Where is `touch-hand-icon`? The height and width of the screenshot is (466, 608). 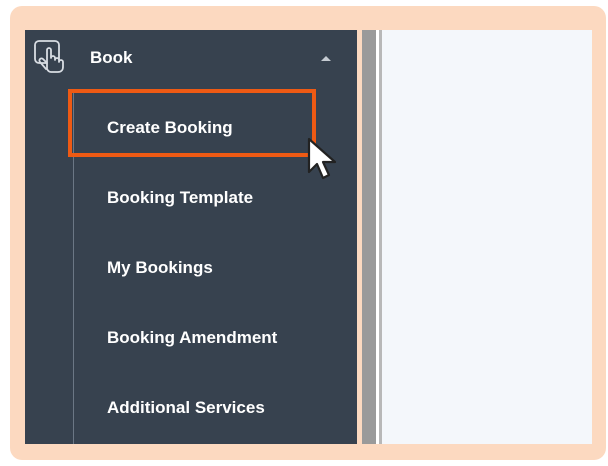
touch-hand-icon is located at coordinates (50, 56).